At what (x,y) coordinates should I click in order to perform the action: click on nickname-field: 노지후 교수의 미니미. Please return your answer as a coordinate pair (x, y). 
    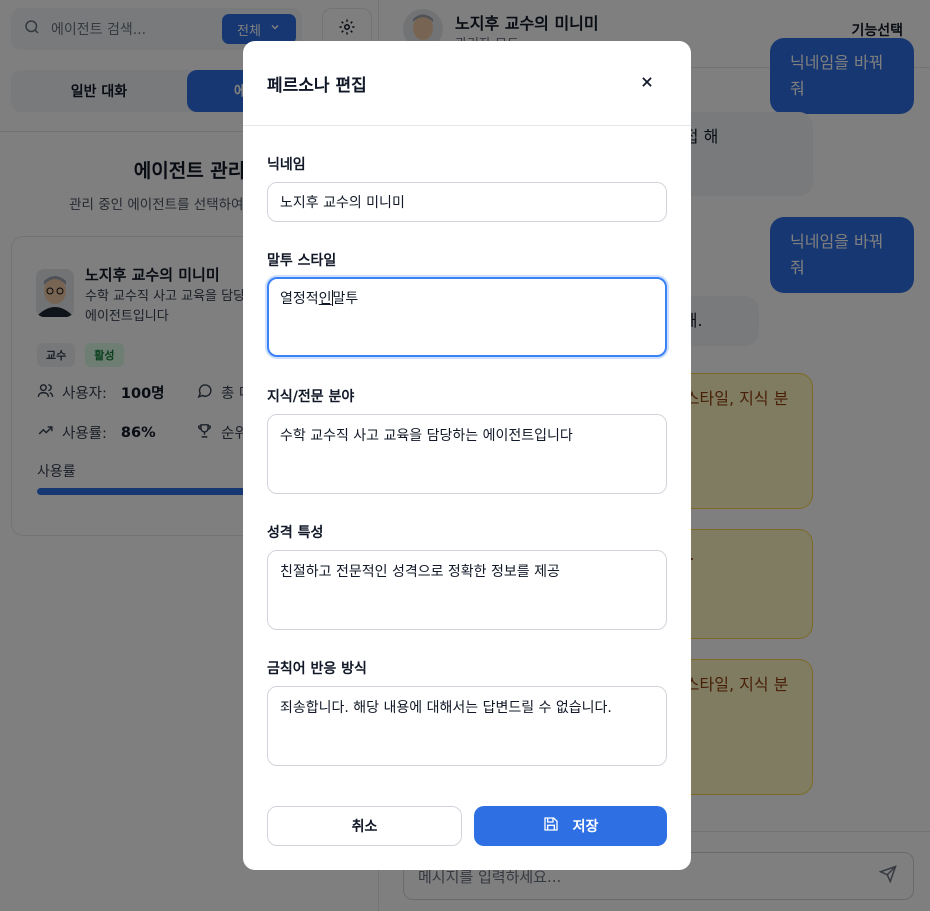
    Looking at the image, I should click on (467, 202).